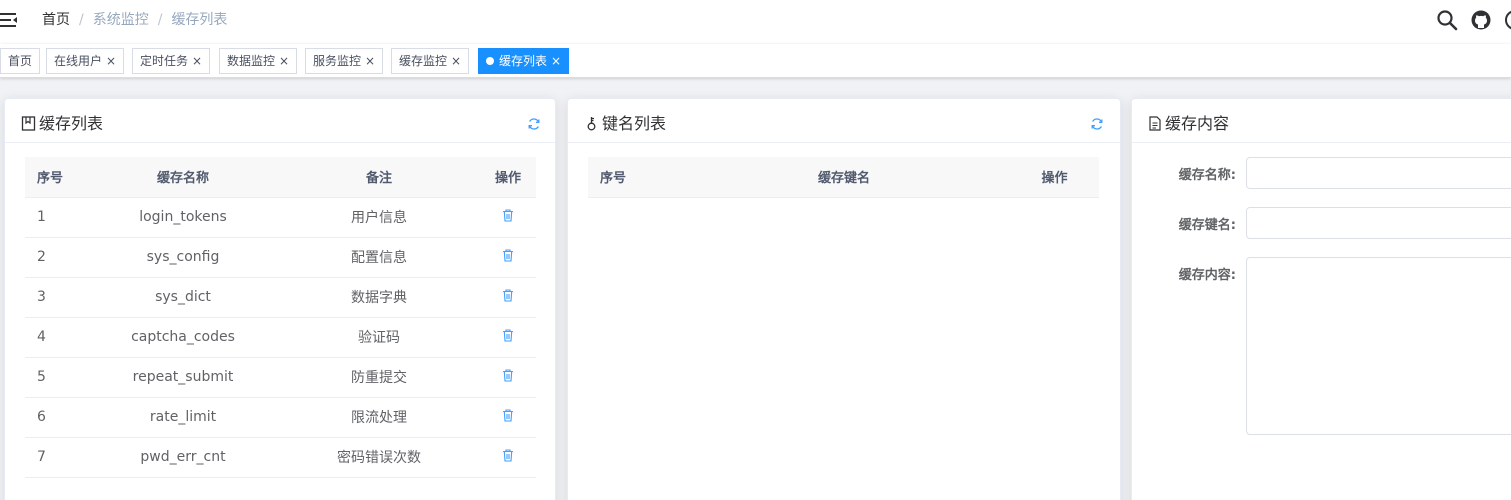 This screenshot has height=500, width=1511. What do you see at coordinates (183, 177) in the screenshot?
I see `column-header: 缓存名称` at bounding box center [183, 177].